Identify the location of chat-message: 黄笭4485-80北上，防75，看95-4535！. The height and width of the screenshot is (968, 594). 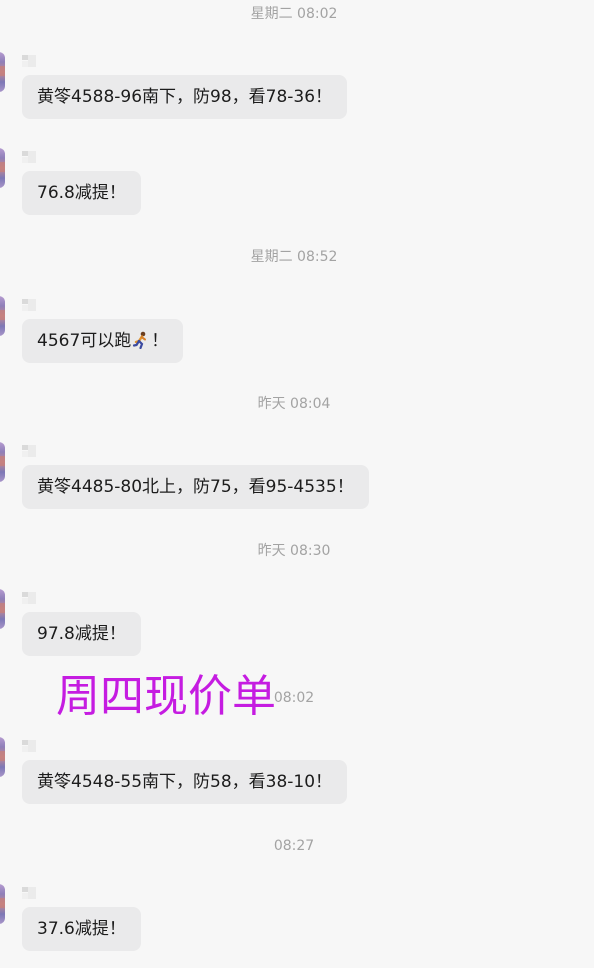
(297, 482).